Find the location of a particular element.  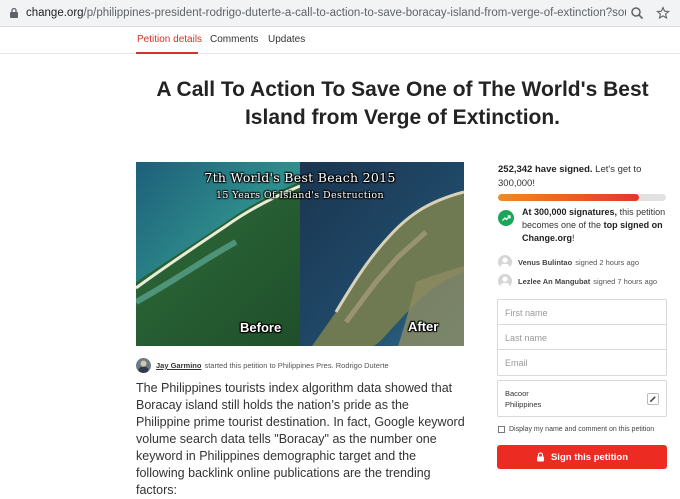

starter-avatar is located at coordinates (143, 365).